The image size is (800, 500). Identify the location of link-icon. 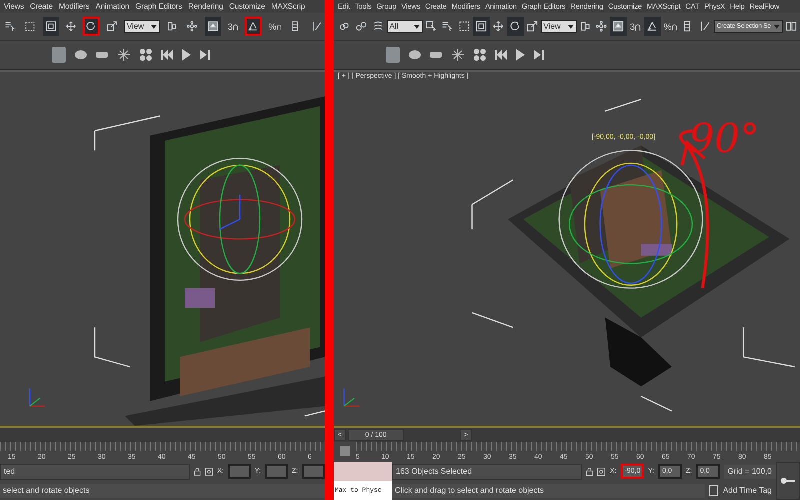
(344, 26).